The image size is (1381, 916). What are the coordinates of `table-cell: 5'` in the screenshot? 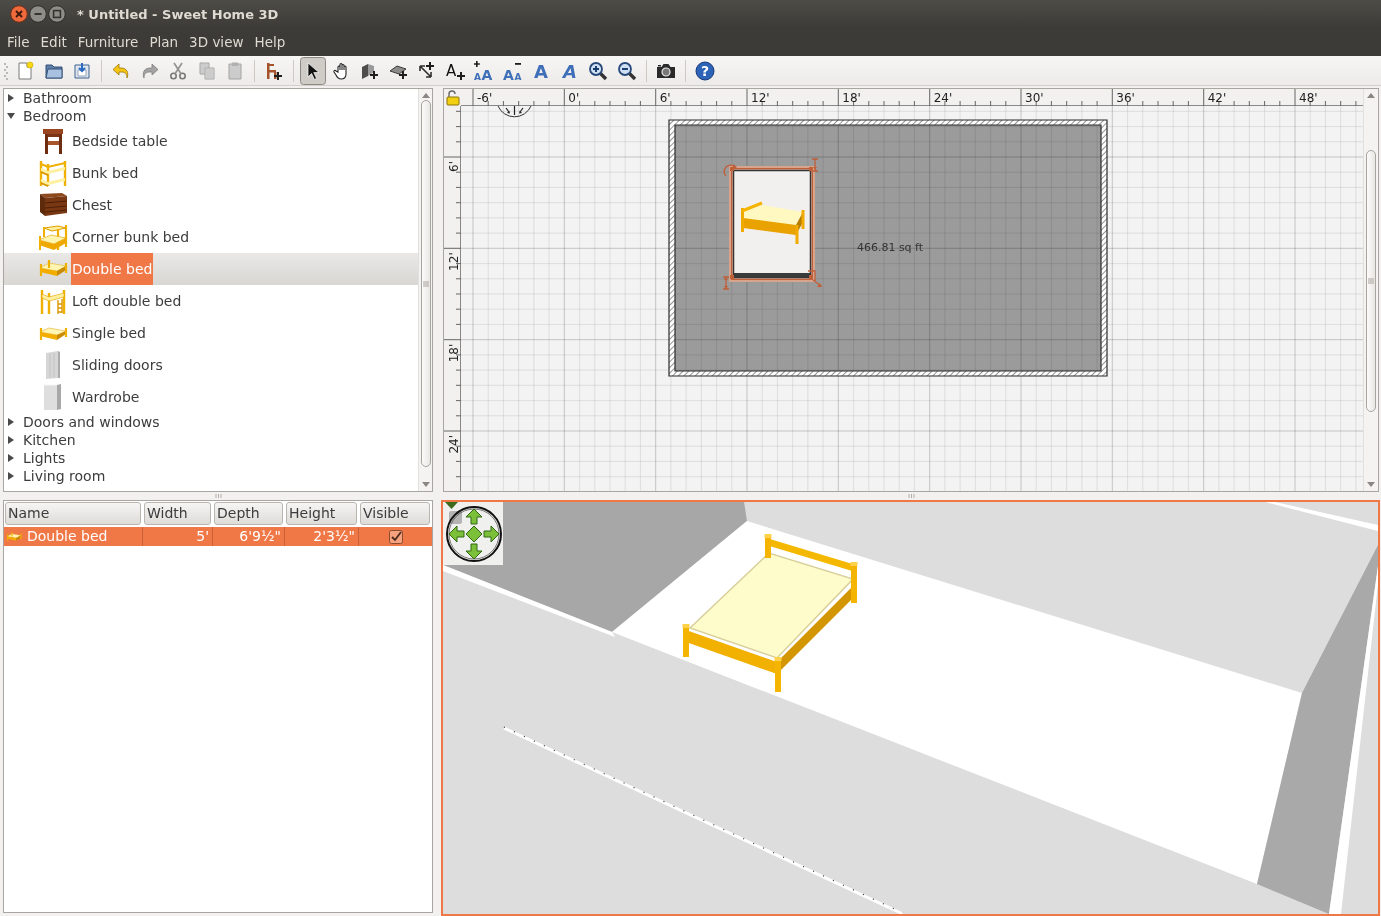 It's located at (178, 536).